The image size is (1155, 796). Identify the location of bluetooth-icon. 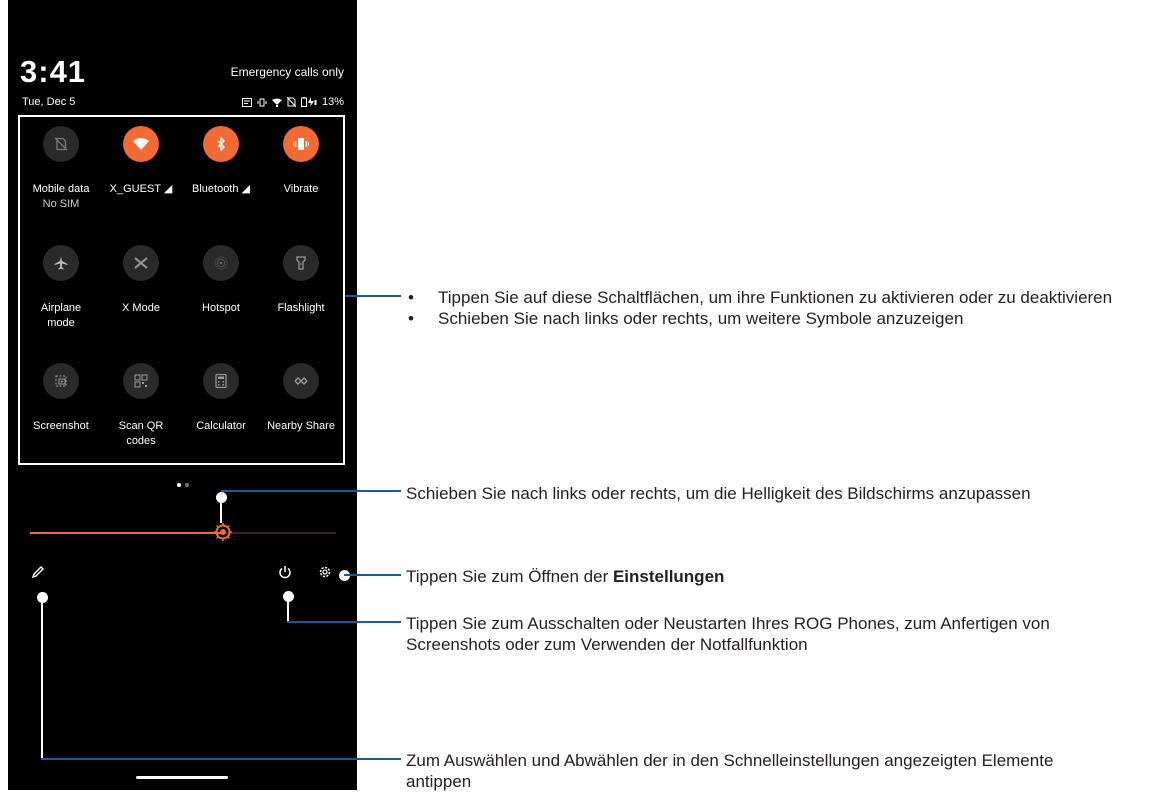
(221, 144).